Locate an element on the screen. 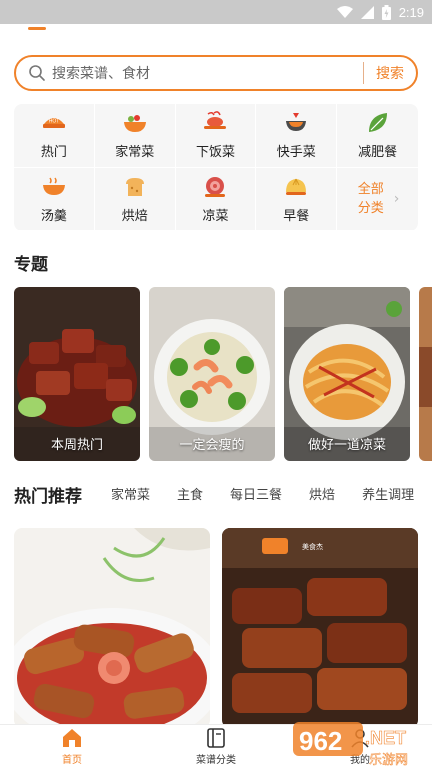 This screenshot has height=768, width=432. category-cold-dishes: 凉菜 is located at coordinates (216, 199).